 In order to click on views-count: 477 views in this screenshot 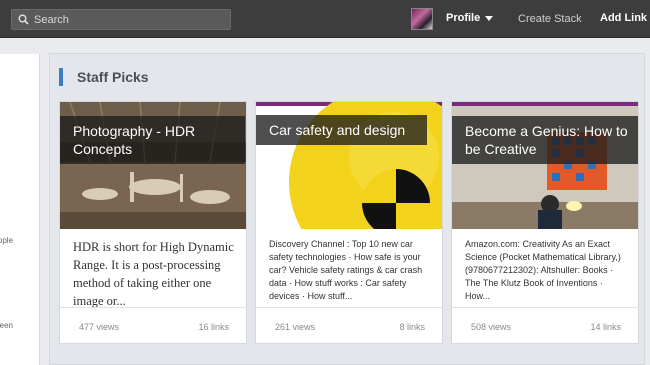, I will do `click(99, 327)`.